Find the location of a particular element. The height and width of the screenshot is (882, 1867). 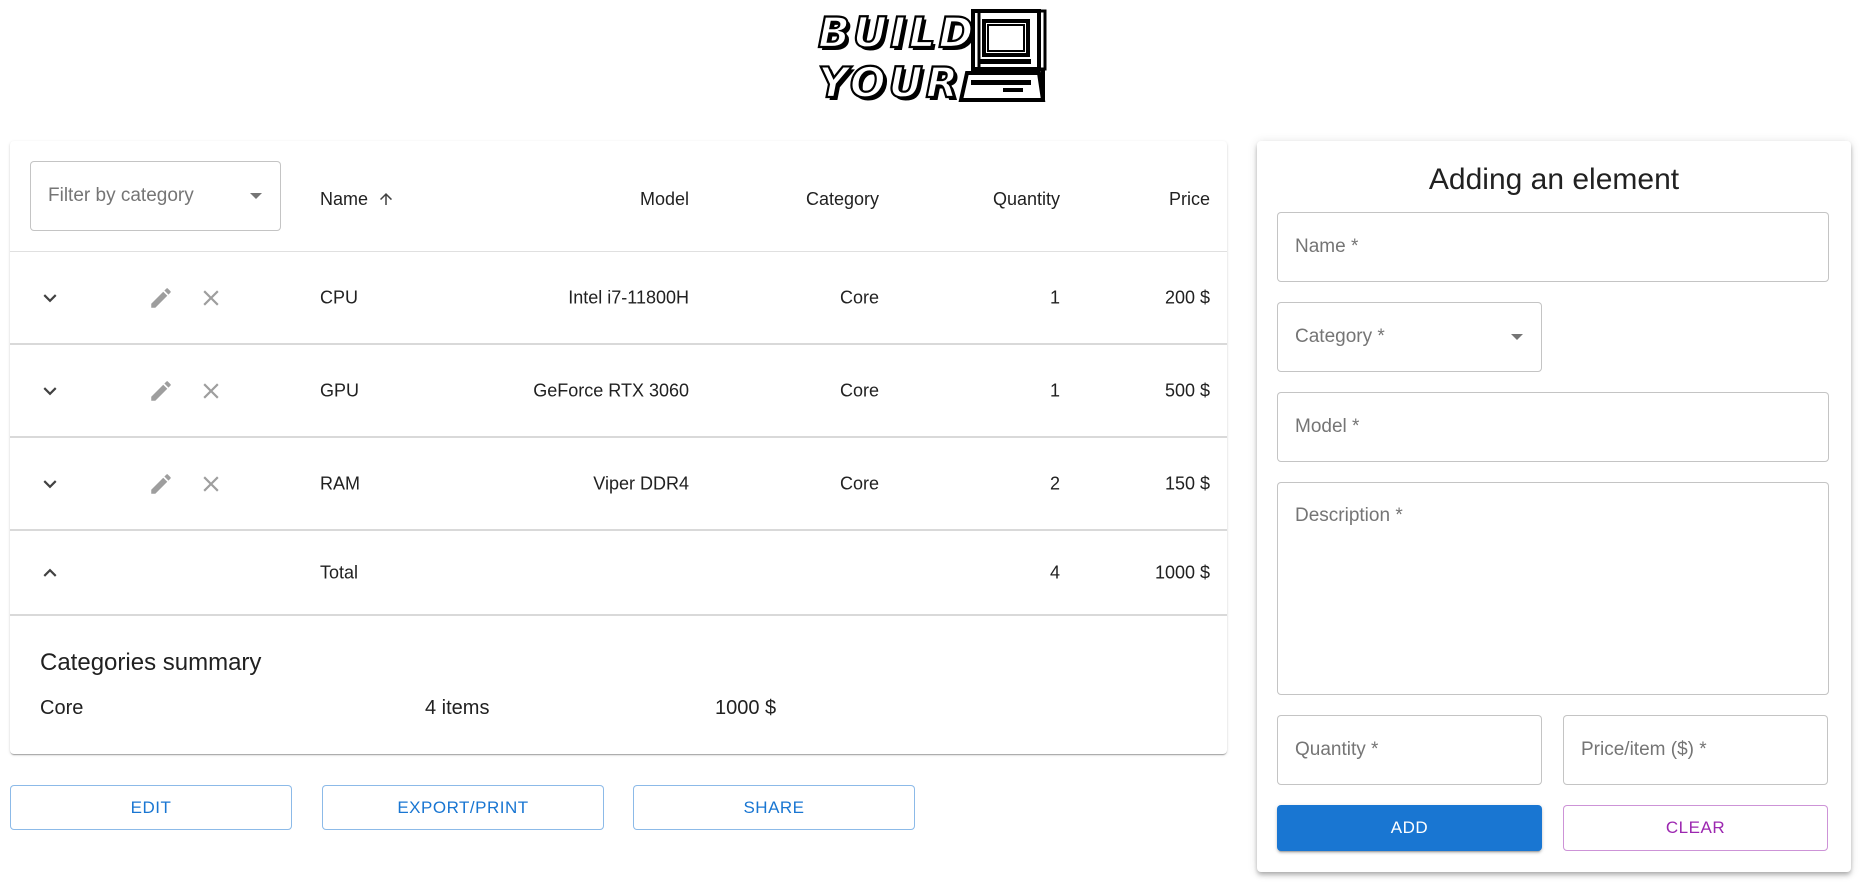

category-select-label: Category * is located at coordinates (1340, 336).